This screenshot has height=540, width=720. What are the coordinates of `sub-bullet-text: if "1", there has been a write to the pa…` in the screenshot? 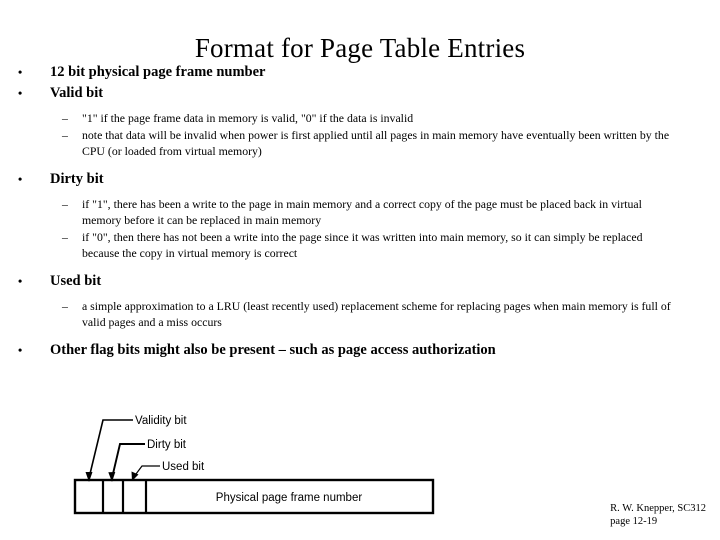 It's located at (362, 212).